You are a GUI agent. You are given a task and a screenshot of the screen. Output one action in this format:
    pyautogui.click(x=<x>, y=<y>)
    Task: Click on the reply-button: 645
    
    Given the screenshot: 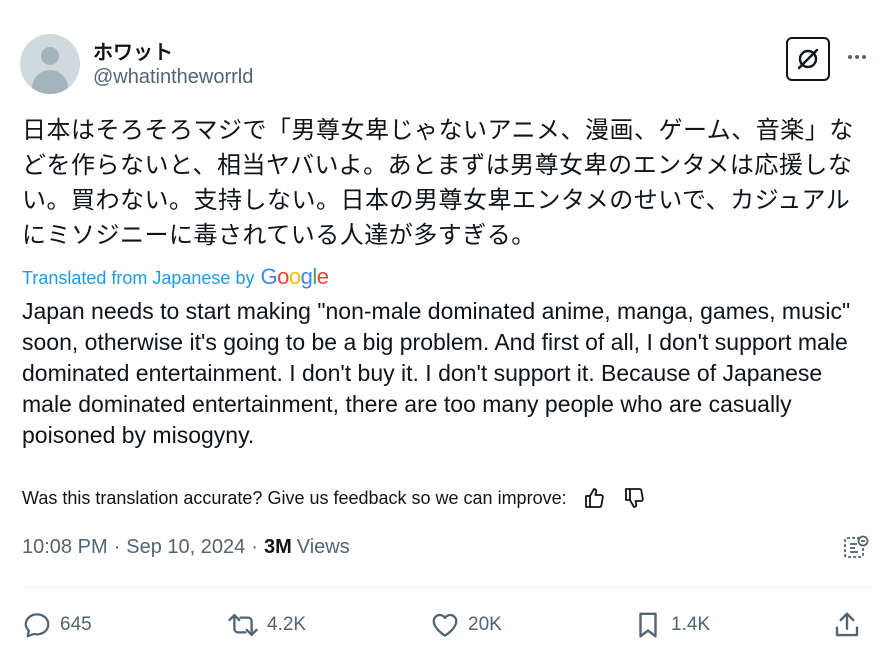 What is the action you would take?
    pyautogui.click(x=57, y=625)
    